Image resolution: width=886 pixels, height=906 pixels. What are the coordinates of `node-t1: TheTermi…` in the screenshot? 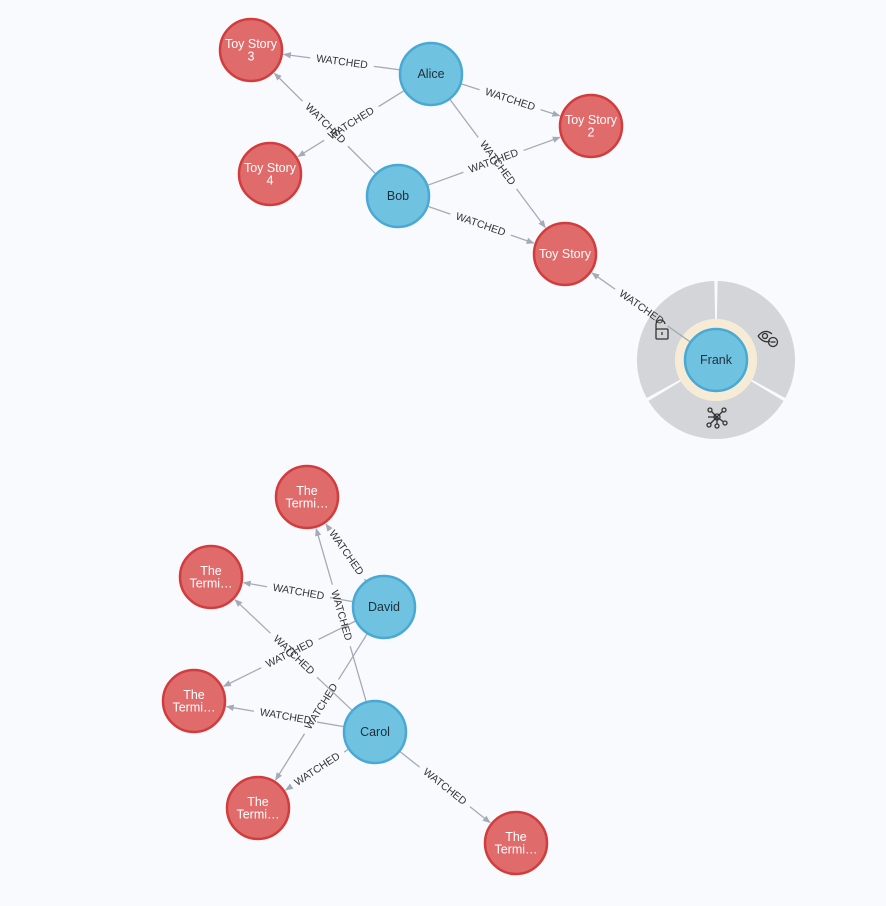 It's located at (307, 497).